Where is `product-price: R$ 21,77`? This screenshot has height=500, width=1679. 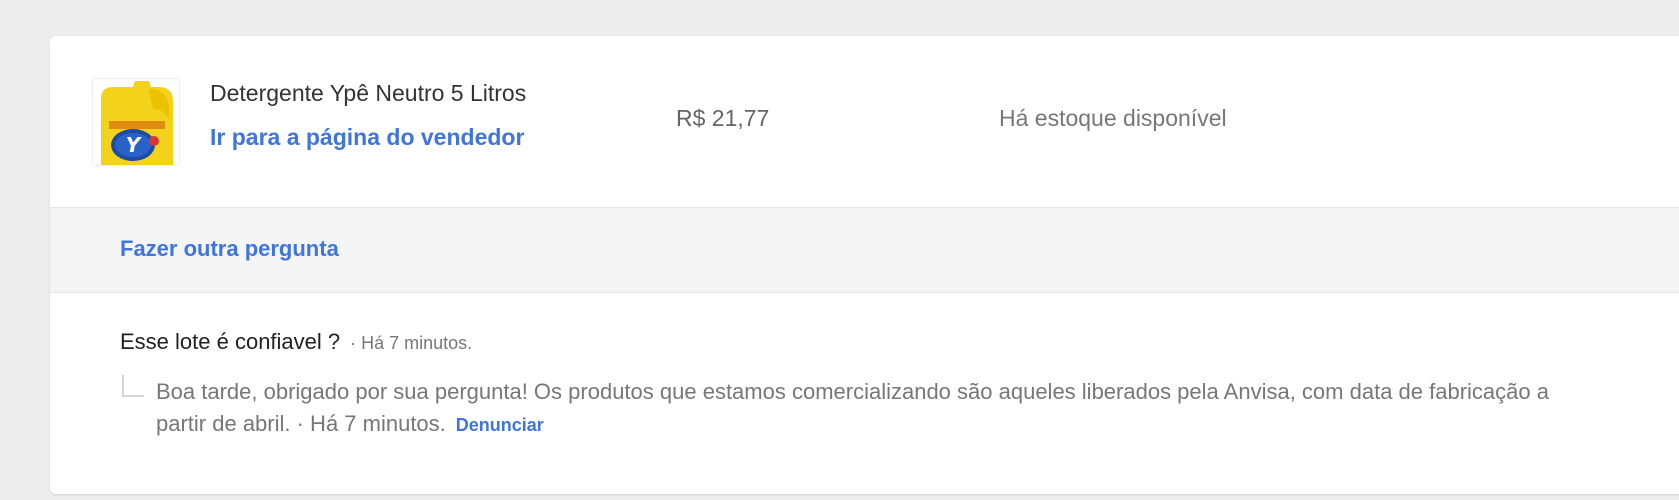 product-price: R$ 21,77 is located at coordinates (723, 118).